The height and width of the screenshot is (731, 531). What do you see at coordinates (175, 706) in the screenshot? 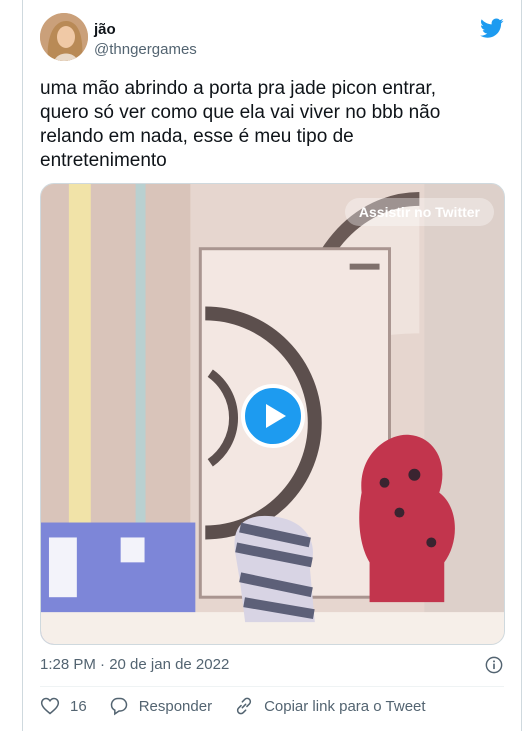
I see `reply-label: Responder` at bounding box center [175, 706].